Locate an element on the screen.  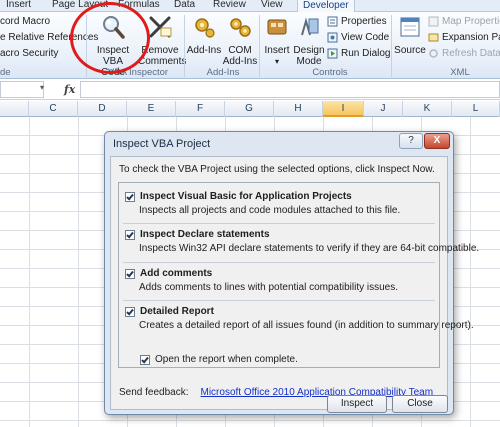
tab-review: Review is located at coordinates (229, 5).